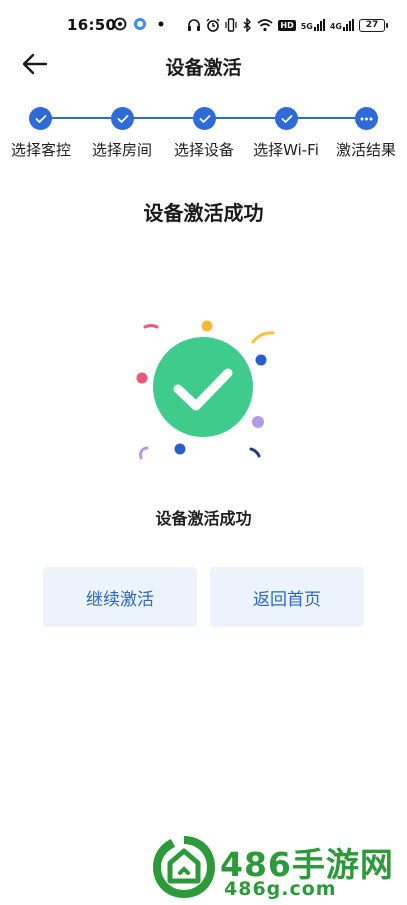 Image resolution: width=407 pixels, height=905 pixels. Describe the element at coordinates (120, 24) in the screenshot. I see `app-notification-icon` at that location.